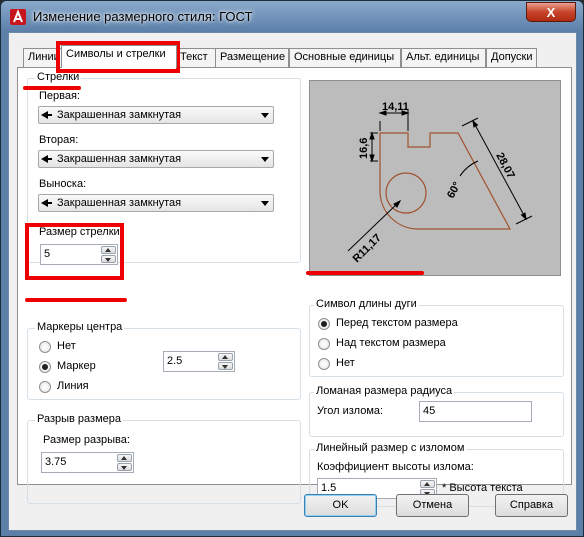 Image resolution: width=584 pixels, height=537 pixels. What do you see at coordinates (87, 462) in the screenshot?
I see `break-size-stepper: 3.75` at bounding box center [87, 462].